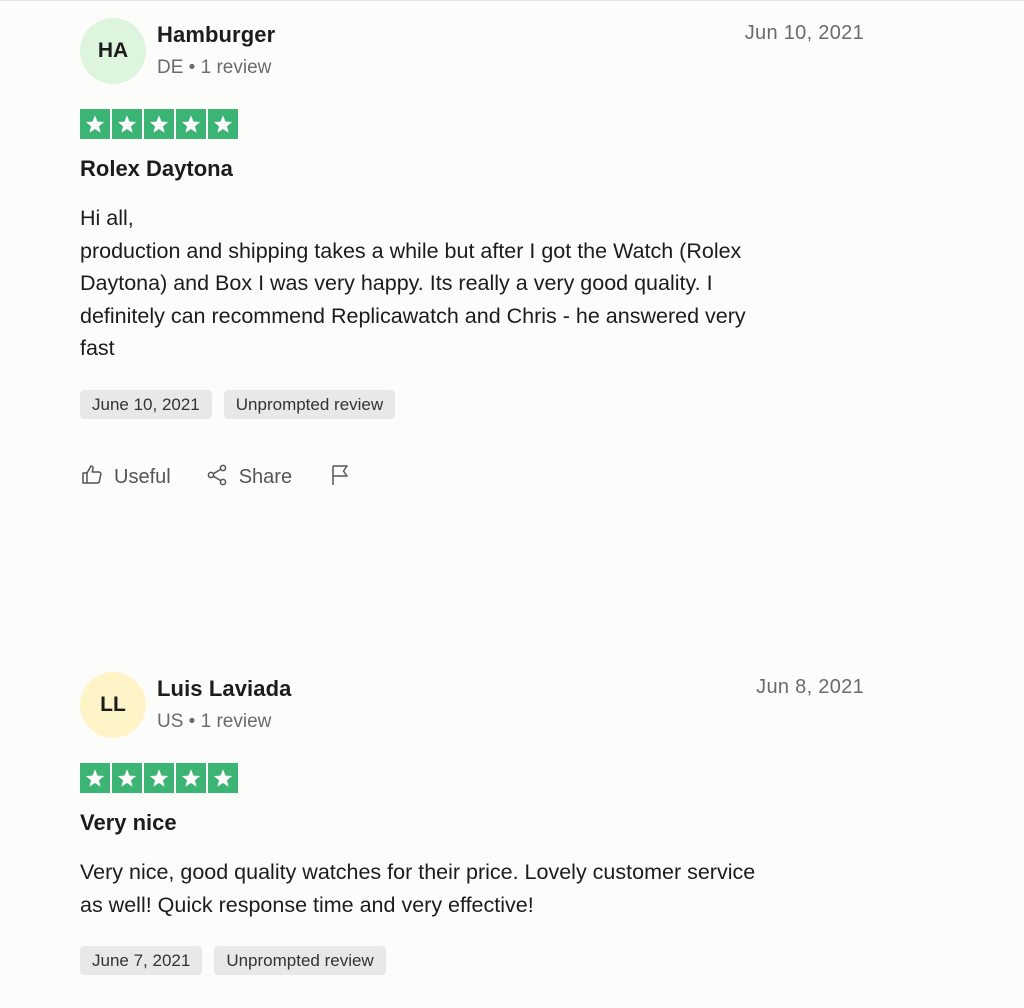 The image size is (1024, 1008). What do you see at coordinates (113, 705) in the screenshot?
I see `avatar: LL` at bounding box center [113, 705].